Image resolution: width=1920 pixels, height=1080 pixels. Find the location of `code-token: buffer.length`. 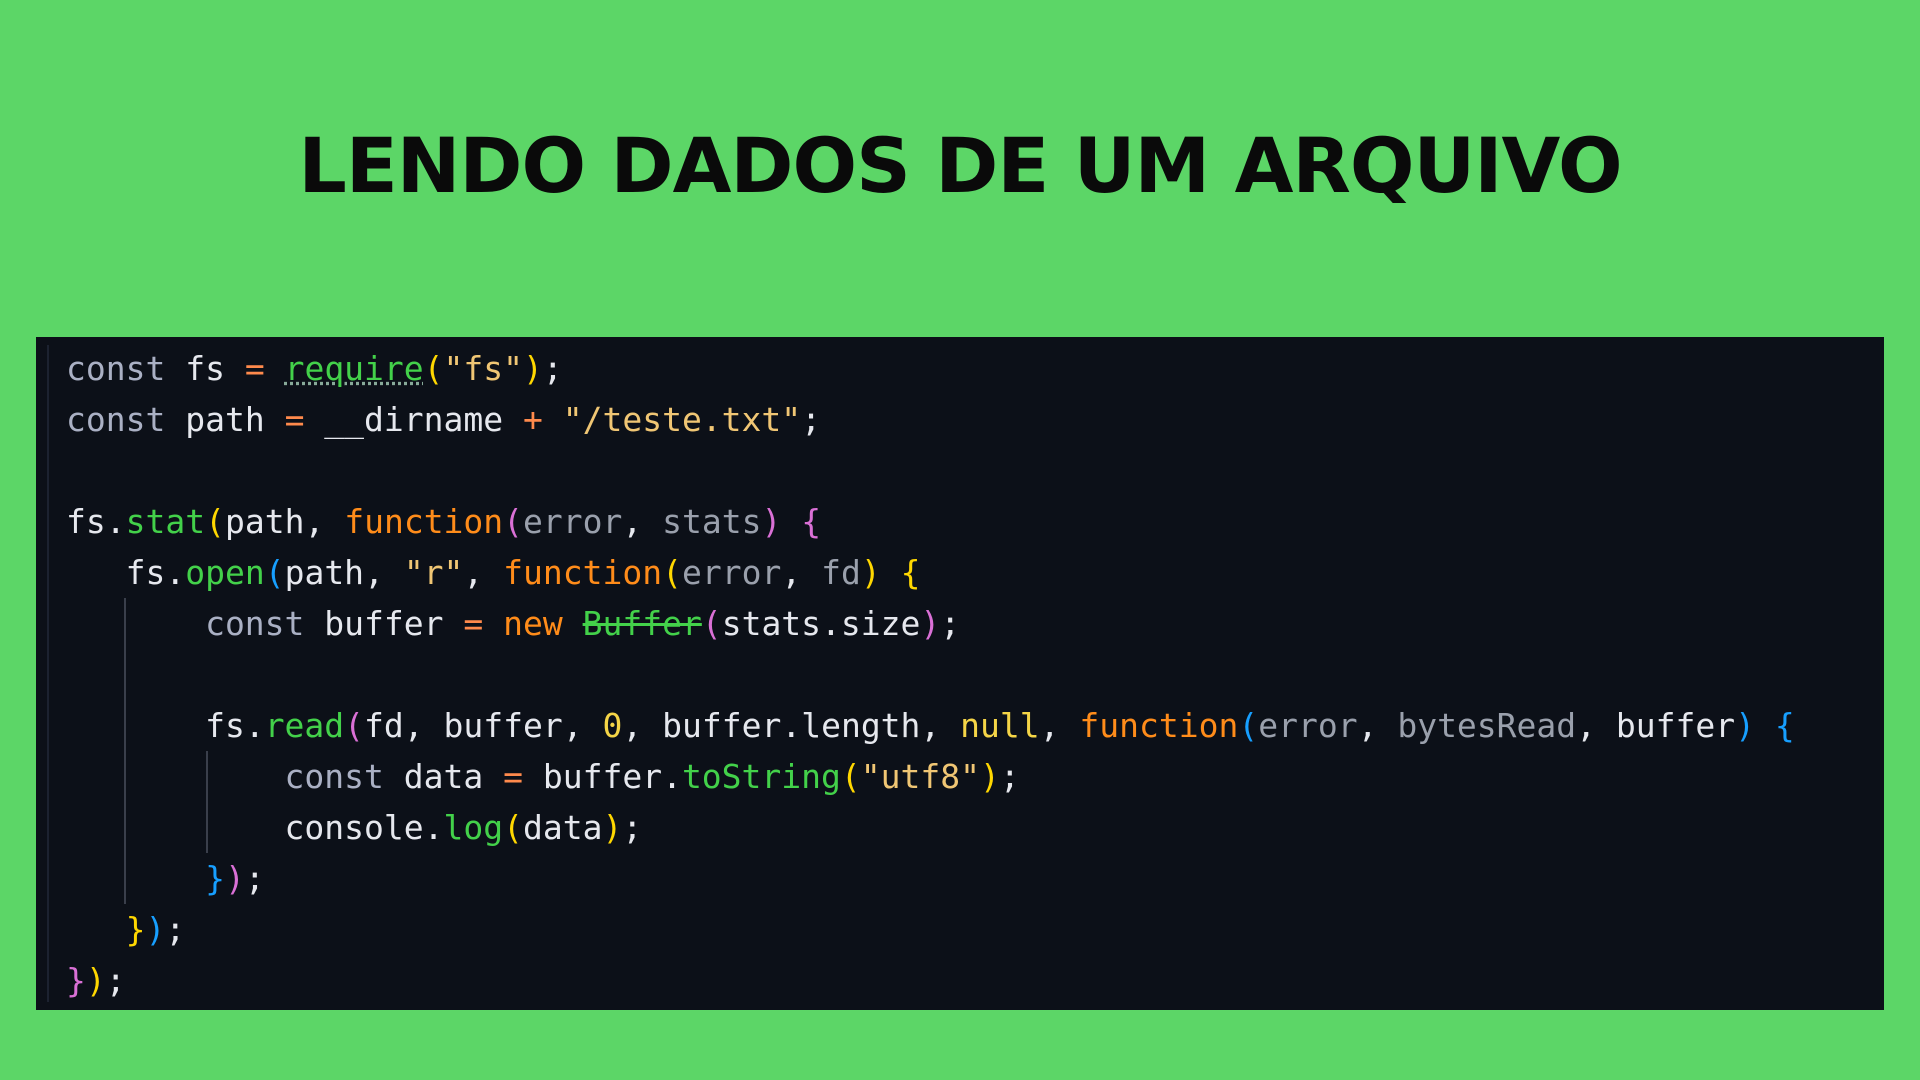

code-token: buffer.length is located at coordinates (791, 725).